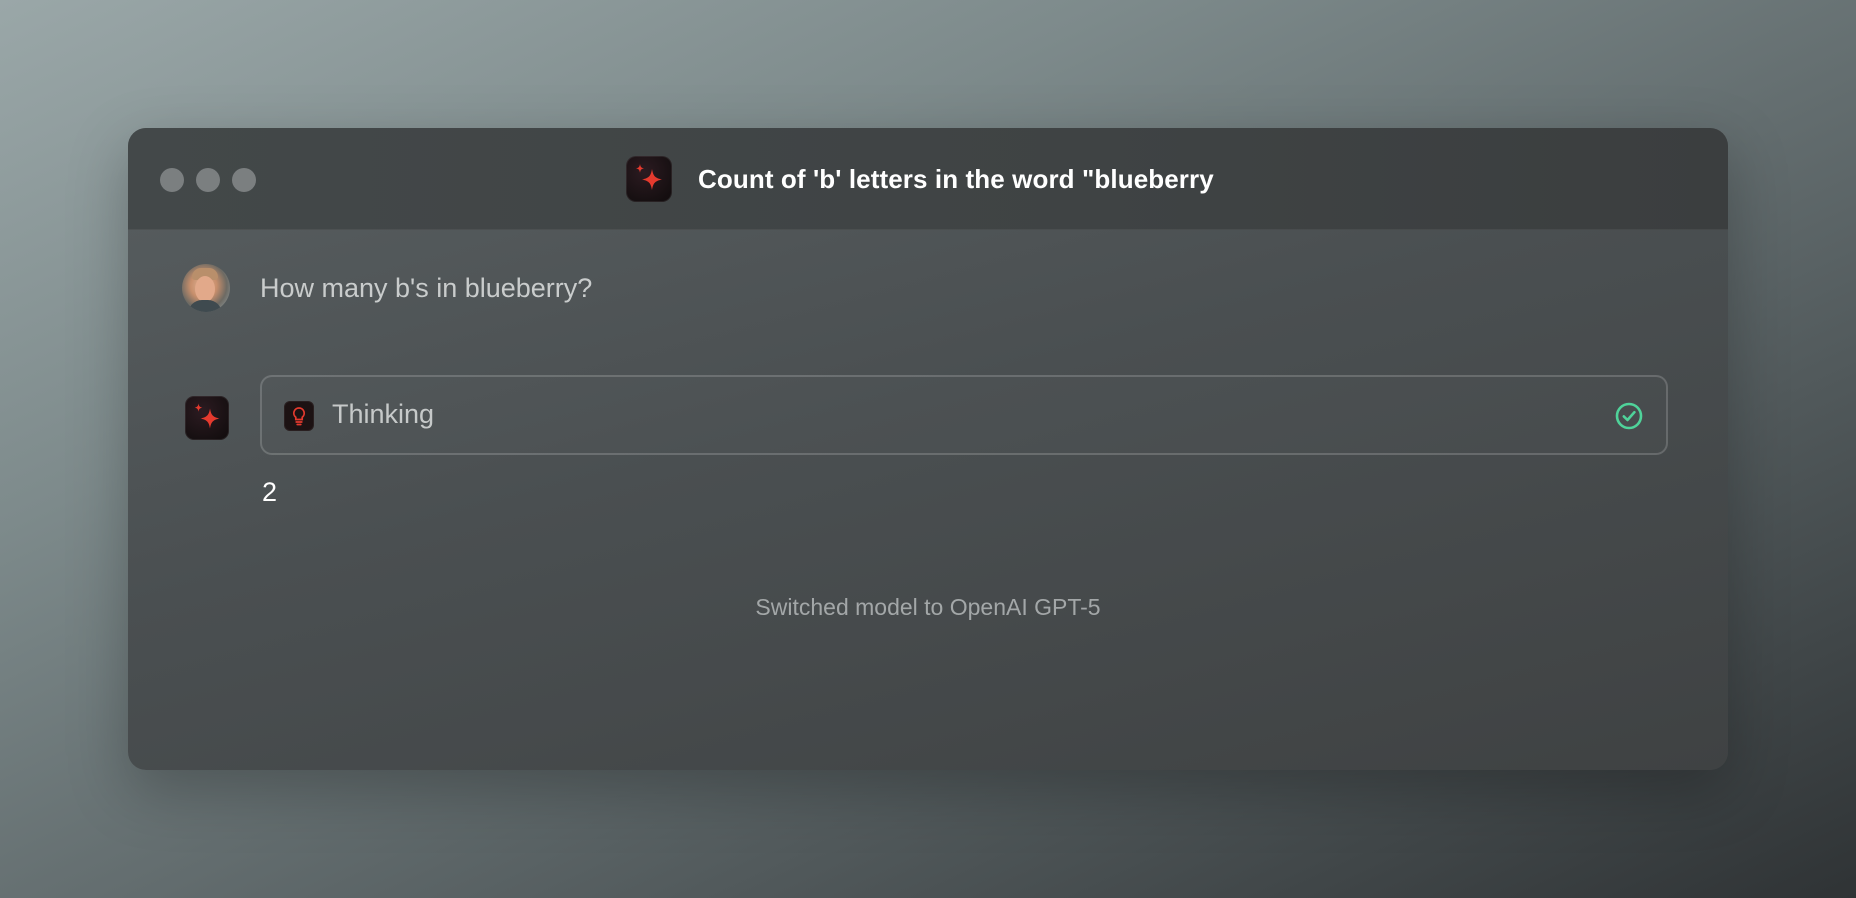  I want to click on assistant-answer: 2, so click(270, 492).